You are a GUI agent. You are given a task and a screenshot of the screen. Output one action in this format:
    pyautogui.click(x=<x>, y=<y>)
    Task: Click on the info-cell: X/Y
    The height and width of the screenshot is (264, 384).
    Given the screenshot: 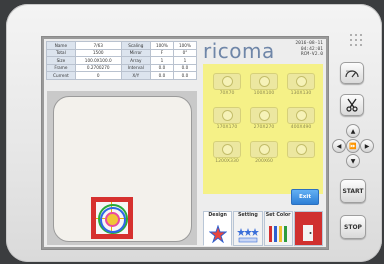 What is the action you would take?
    pyautogui.click(x=135, y=75)
    